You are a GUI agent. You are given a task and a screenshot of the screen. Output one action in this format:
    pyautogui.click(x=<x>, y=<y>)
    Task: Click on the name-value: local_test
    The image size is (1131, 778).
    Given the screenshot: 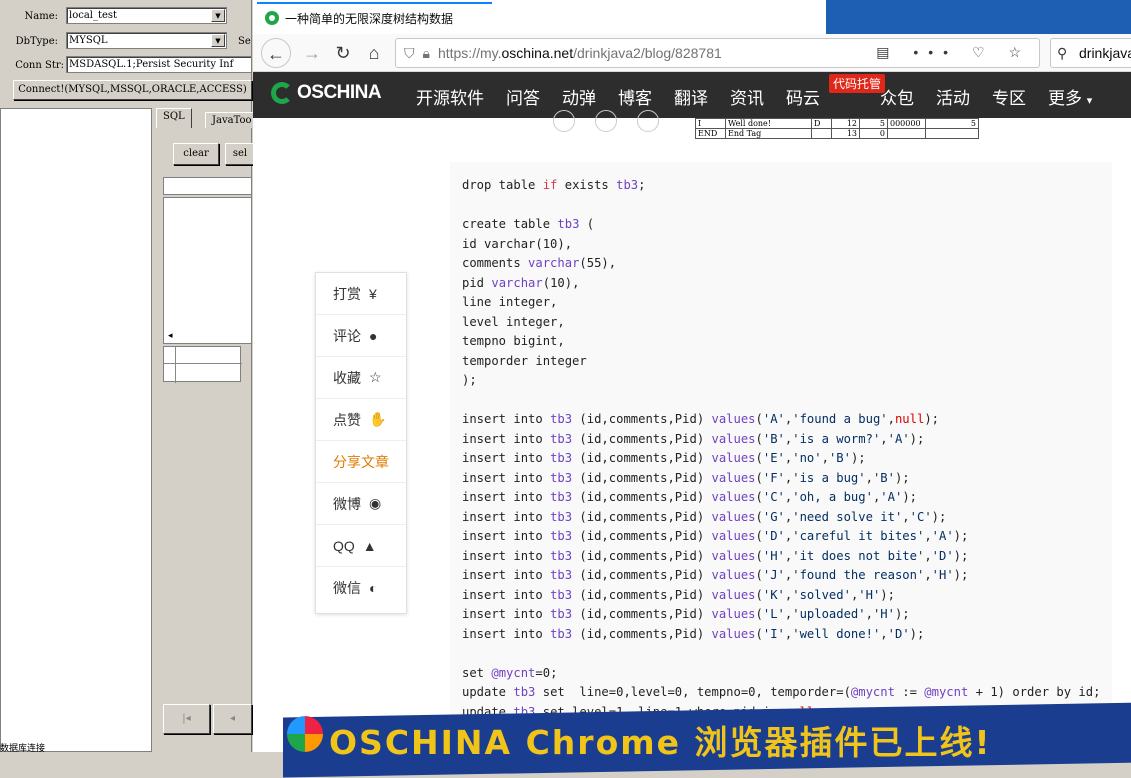 What is the action you would take?
    pyautogui.click(x=93, y=15)
    